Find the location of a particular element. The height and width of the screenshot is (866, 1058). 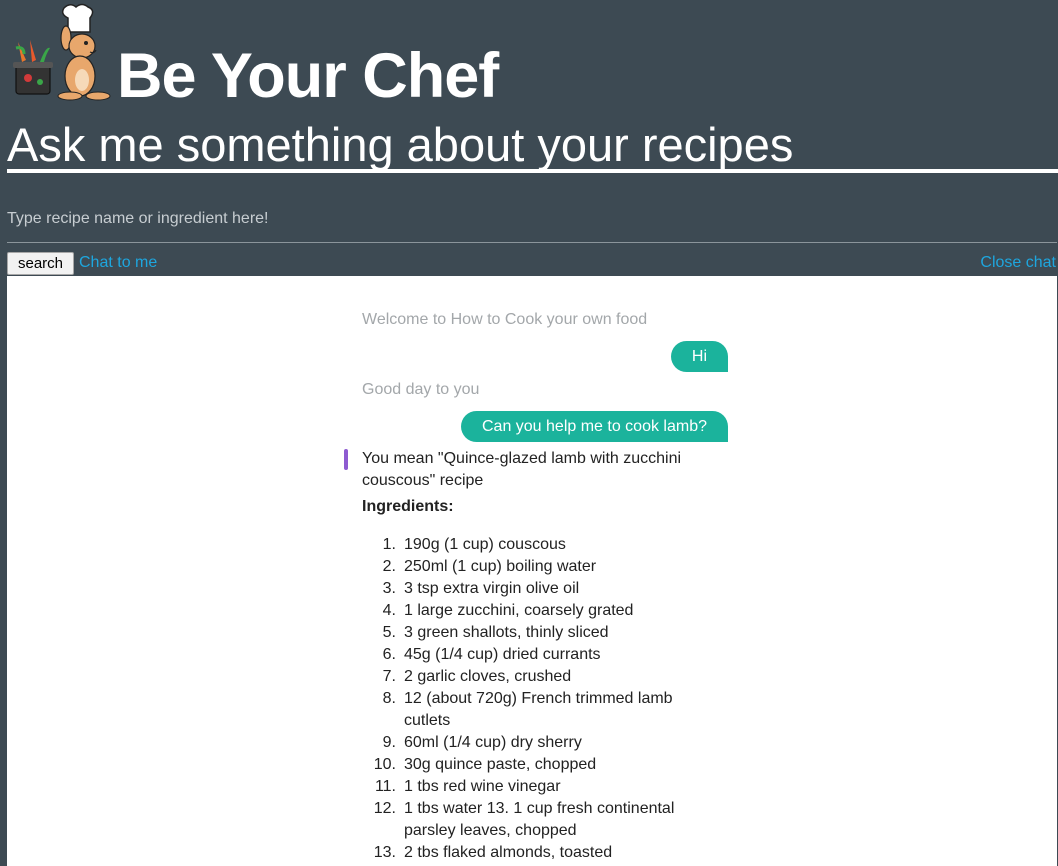

ingredient-text: 2 tbs flaked almonds, toasted is located at coordinates (508, 852).